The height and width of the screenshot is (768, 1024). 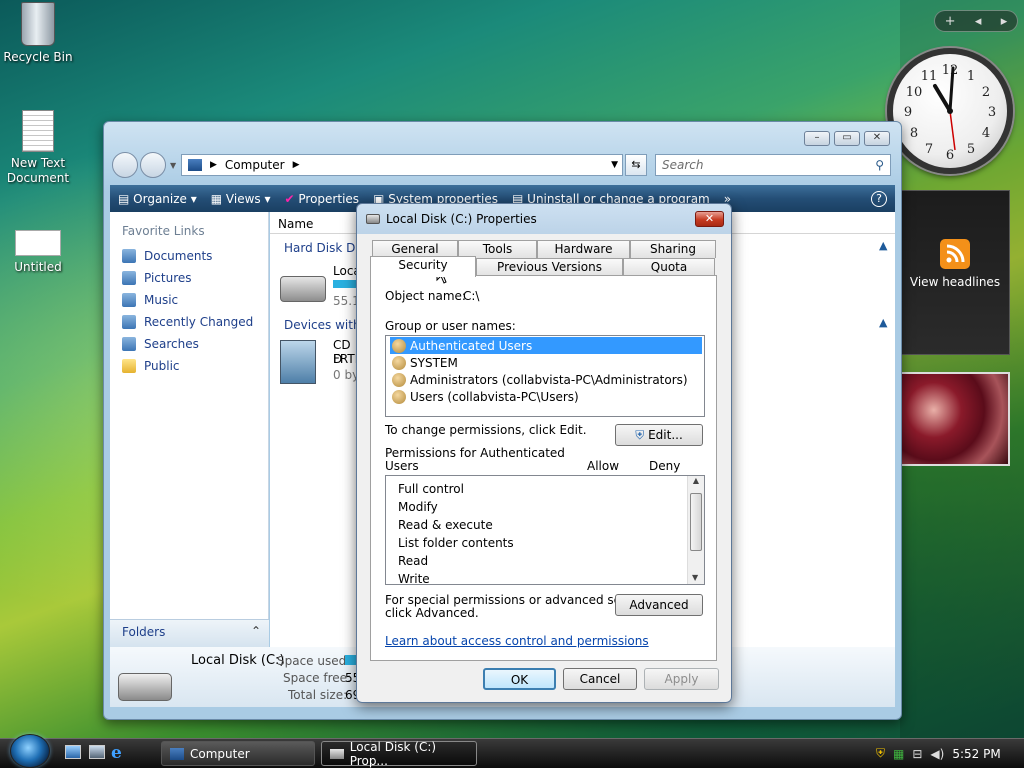 What do you see at coordinates (908, 112) in the screenshot?
I see `clock-number: 9` at bounding box center [908, 112].